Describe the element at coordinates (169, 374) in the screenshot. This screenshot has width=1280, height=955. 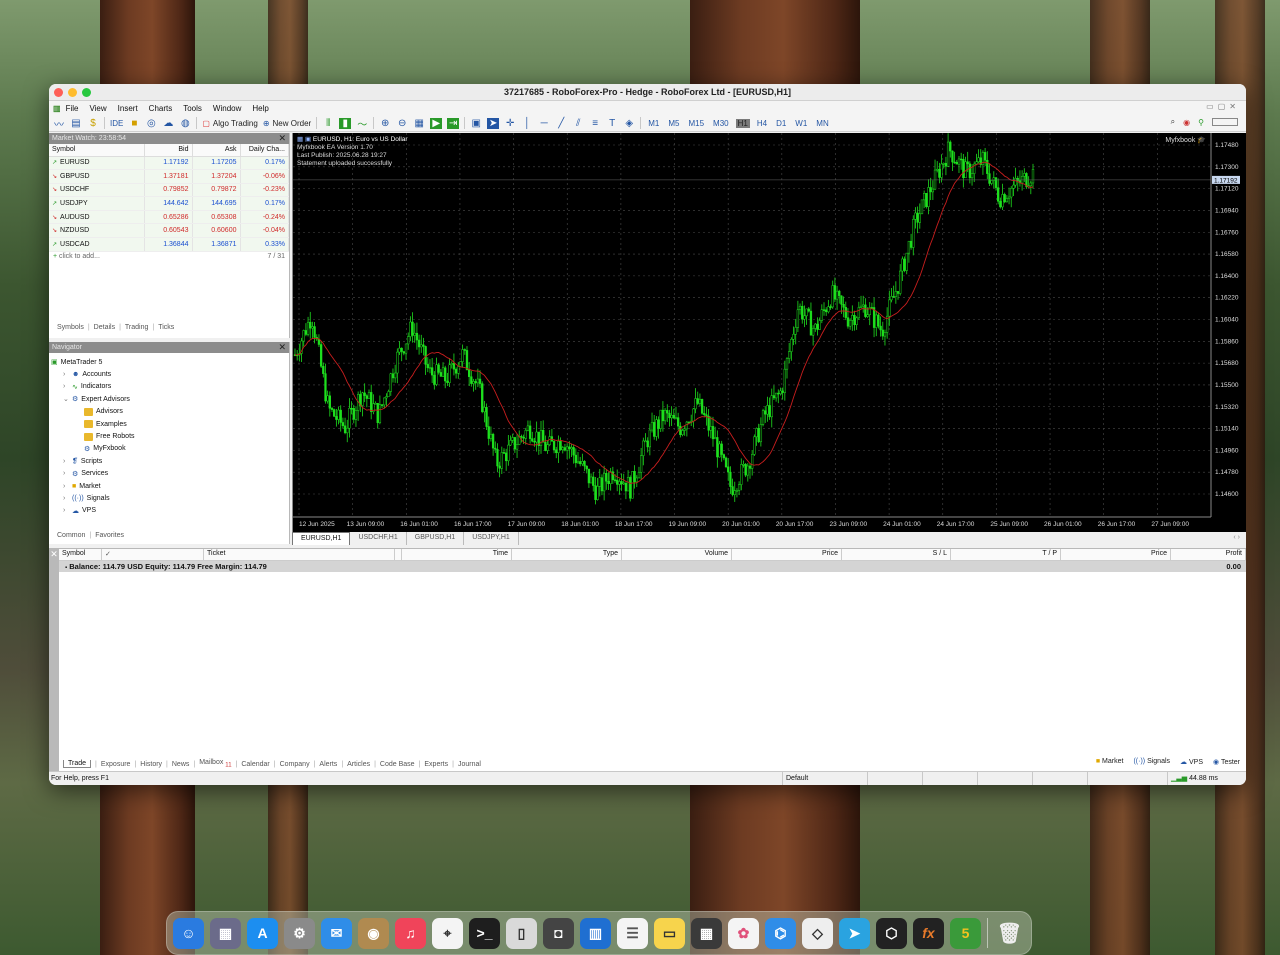
I see `navigator-item-accounts: › ☻ Accounts` at that location.